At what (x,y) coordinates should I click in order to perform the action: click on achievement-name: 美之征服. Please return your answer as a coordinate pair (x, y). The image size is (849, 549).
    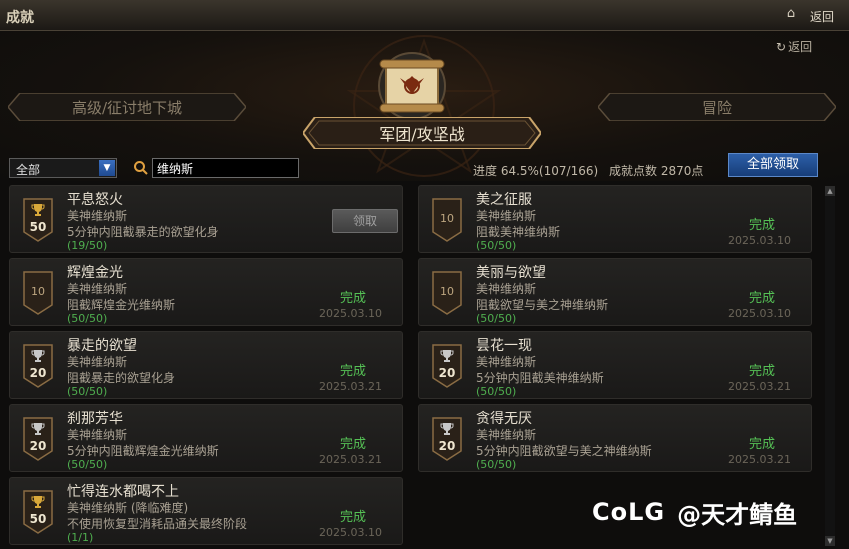
    Looking at the image, I should click on (504, 200).